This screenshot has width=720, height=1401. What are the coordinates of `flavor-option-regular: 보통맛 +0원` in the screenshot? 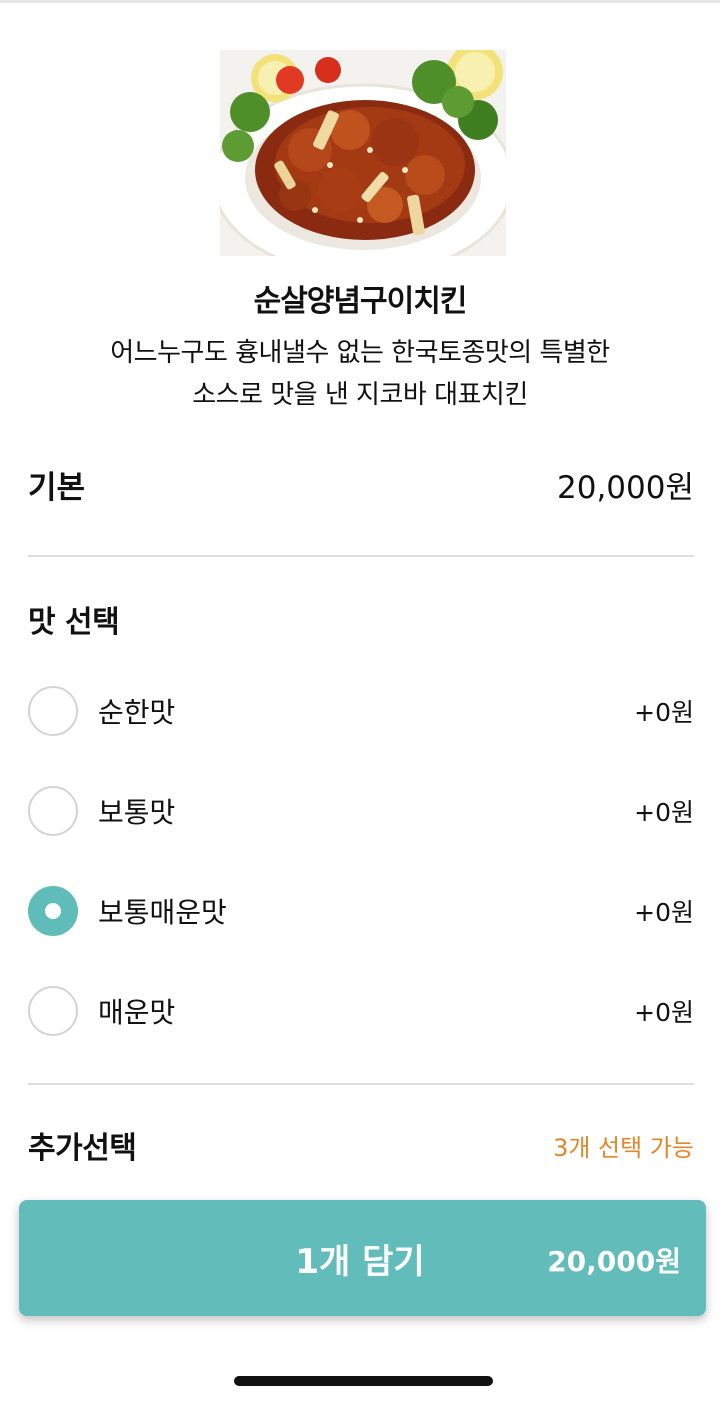 It's located at (361, 811).